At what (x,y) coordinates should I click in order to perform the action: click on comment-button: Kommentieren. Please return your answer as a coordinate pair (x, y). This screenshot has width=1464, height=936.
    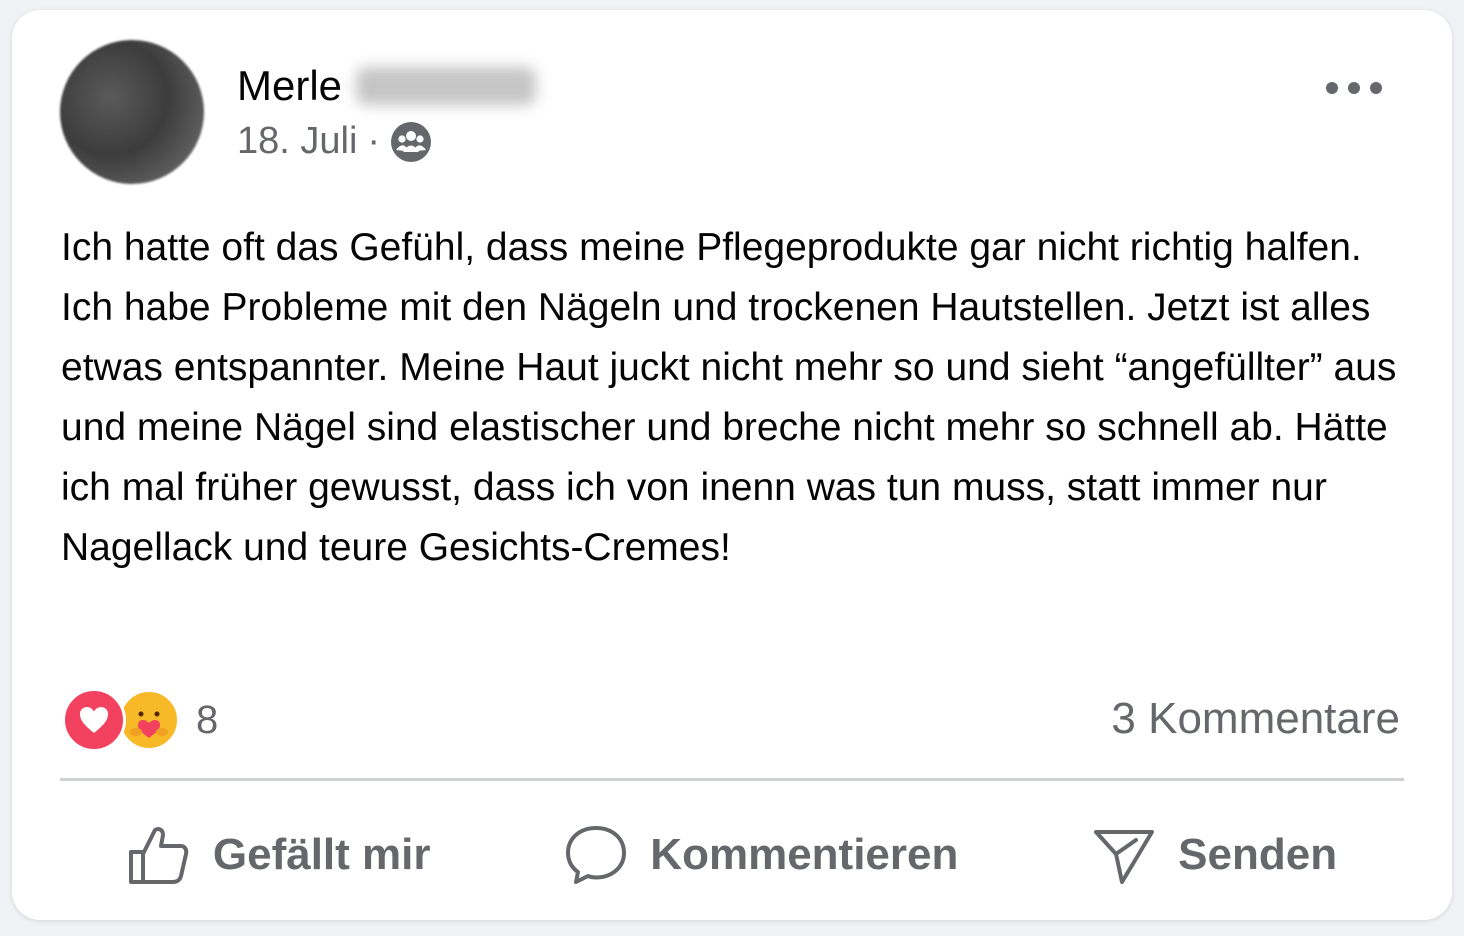
    Looking at the image, I should click on (761, 855).